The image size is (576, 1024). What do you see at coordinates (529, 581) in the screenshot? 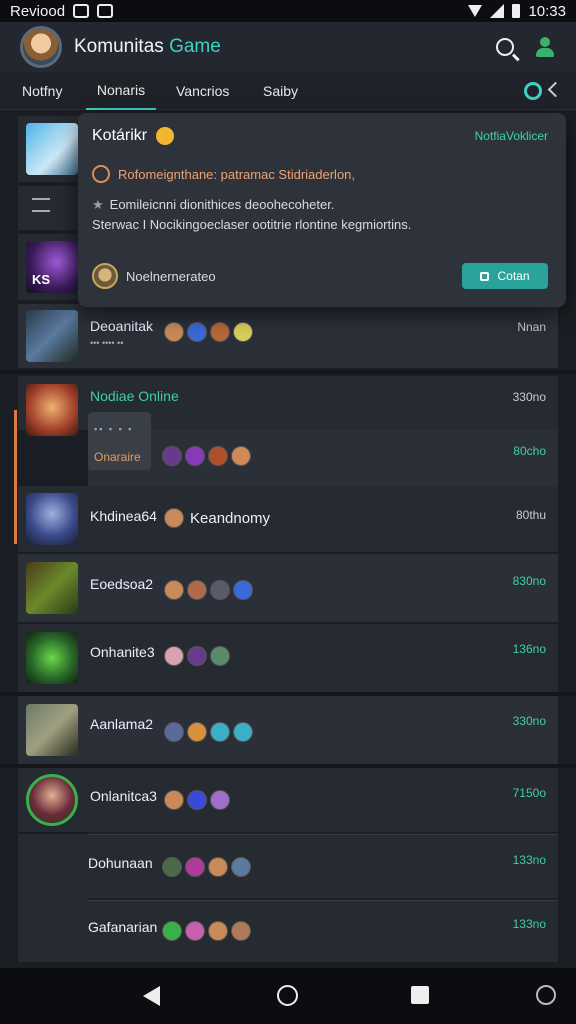
I see `row-value: 830no` at bounding box center [529, 581].